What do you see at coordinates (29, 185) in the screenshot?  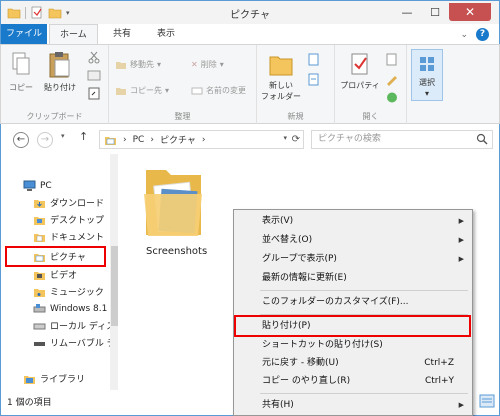 I see `computer-icon` at bounding box center [29, 185].